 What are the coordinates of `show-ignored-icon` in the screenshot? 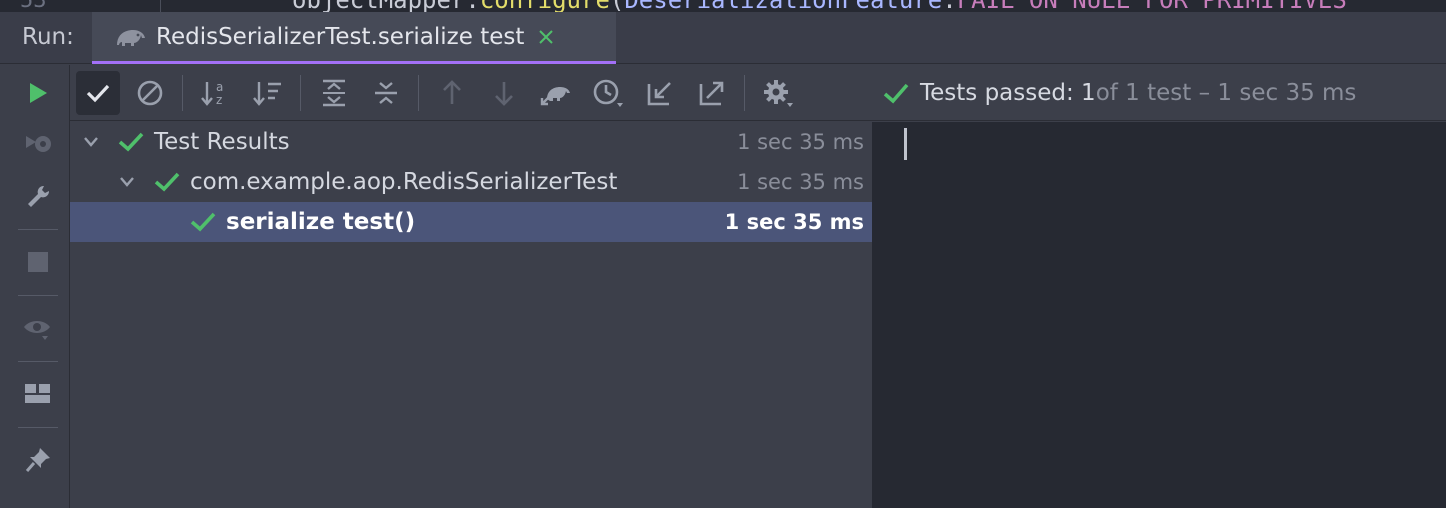 It's located at (150, 93).